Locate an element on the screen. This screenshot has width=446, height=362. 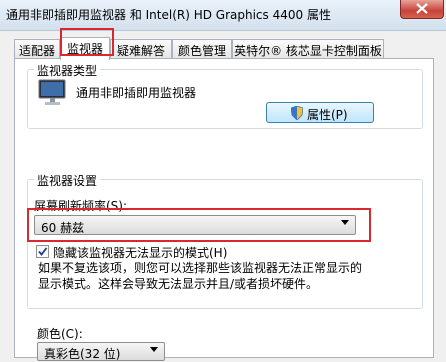
close-button is located at coordinates (422, 9).